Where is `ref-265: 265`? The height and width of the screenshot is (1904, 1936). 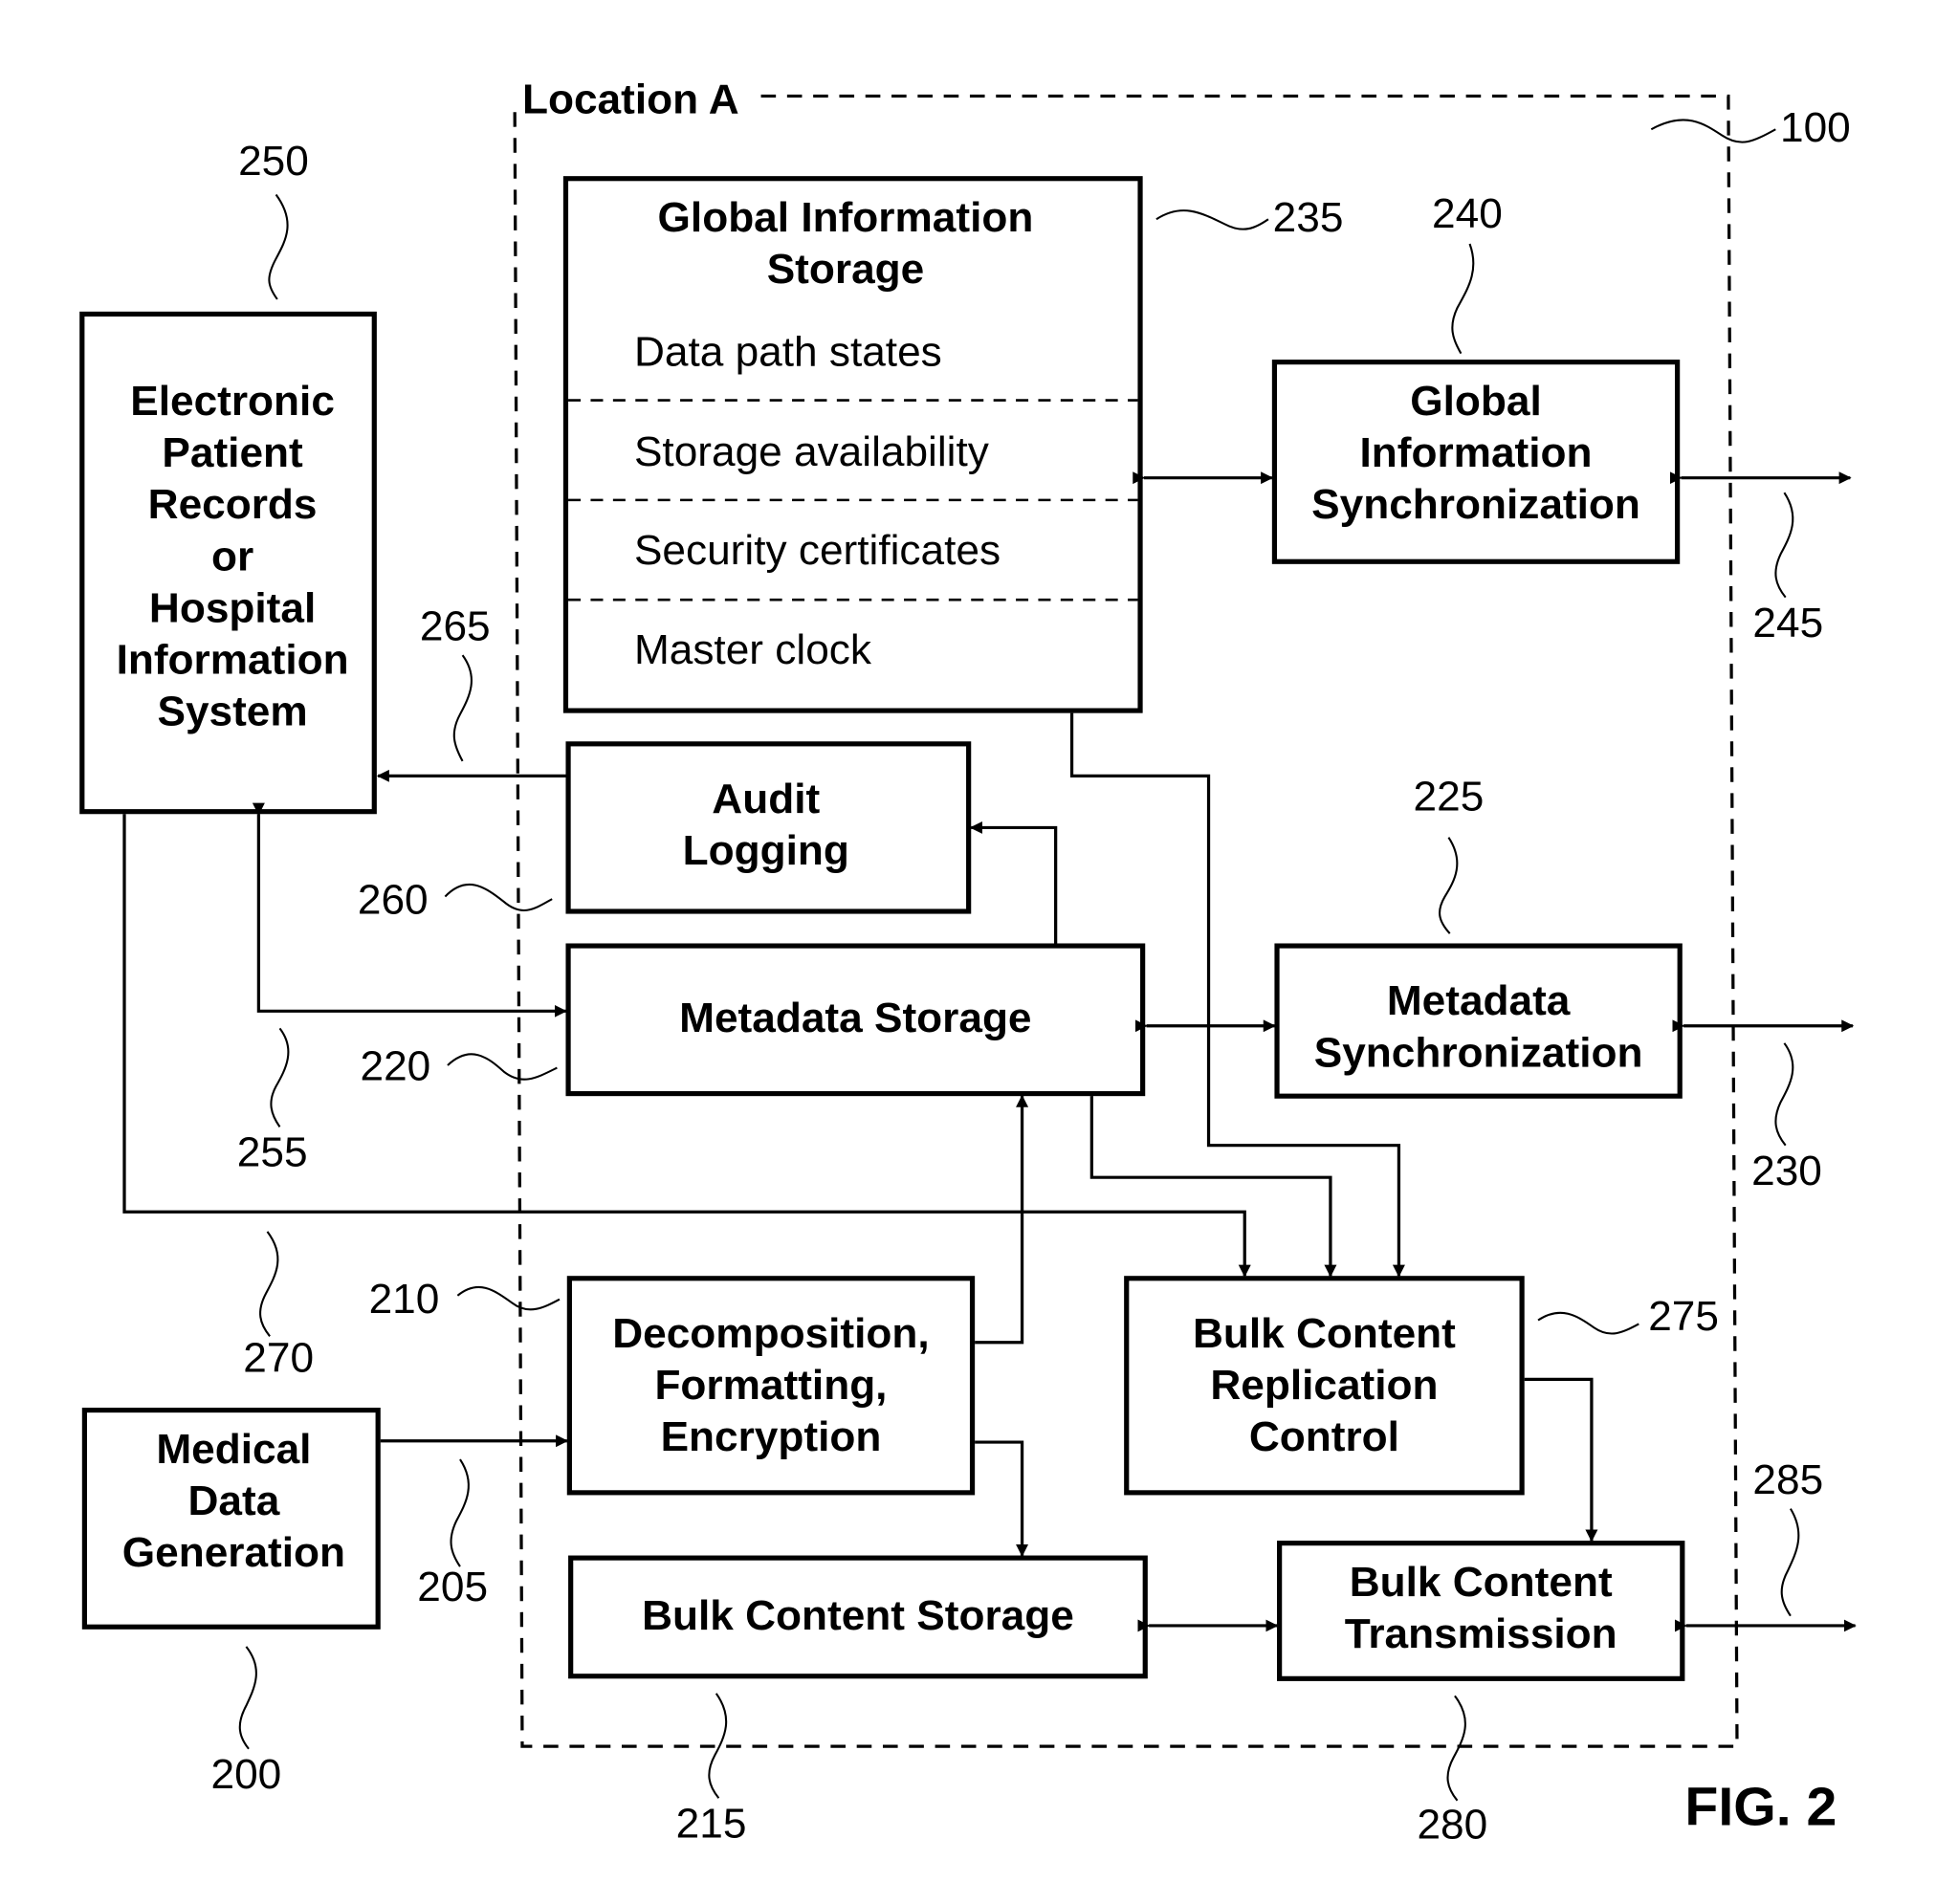
ref-265: 265 is located at coordinates (455, 626).